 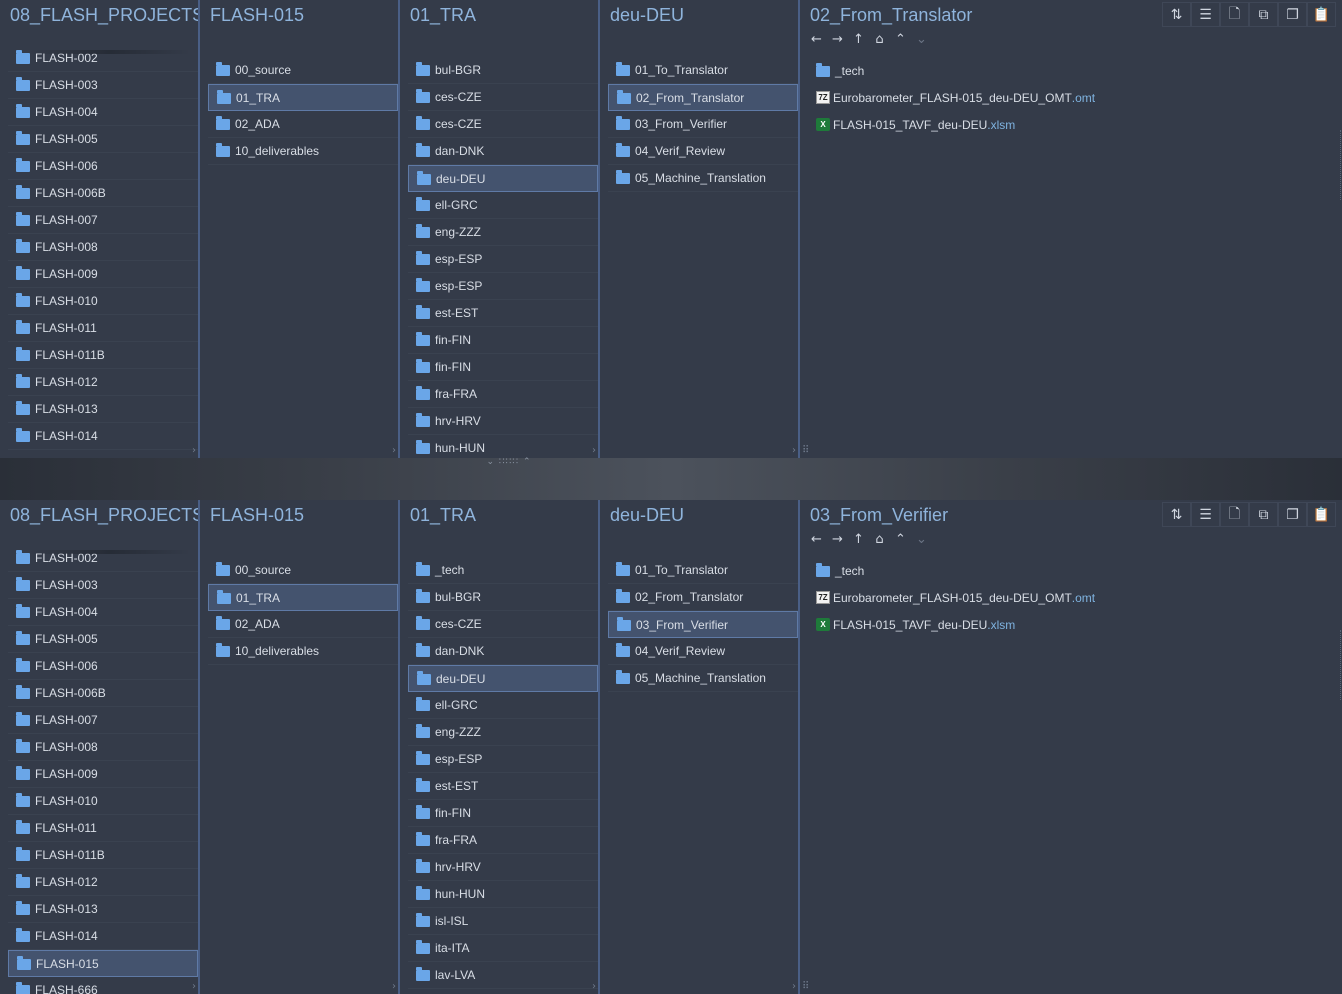 What do you see at coordinates (503, 570) in the screenshot?
I see `folder-item: _tech` at bounding box center [503, 570].